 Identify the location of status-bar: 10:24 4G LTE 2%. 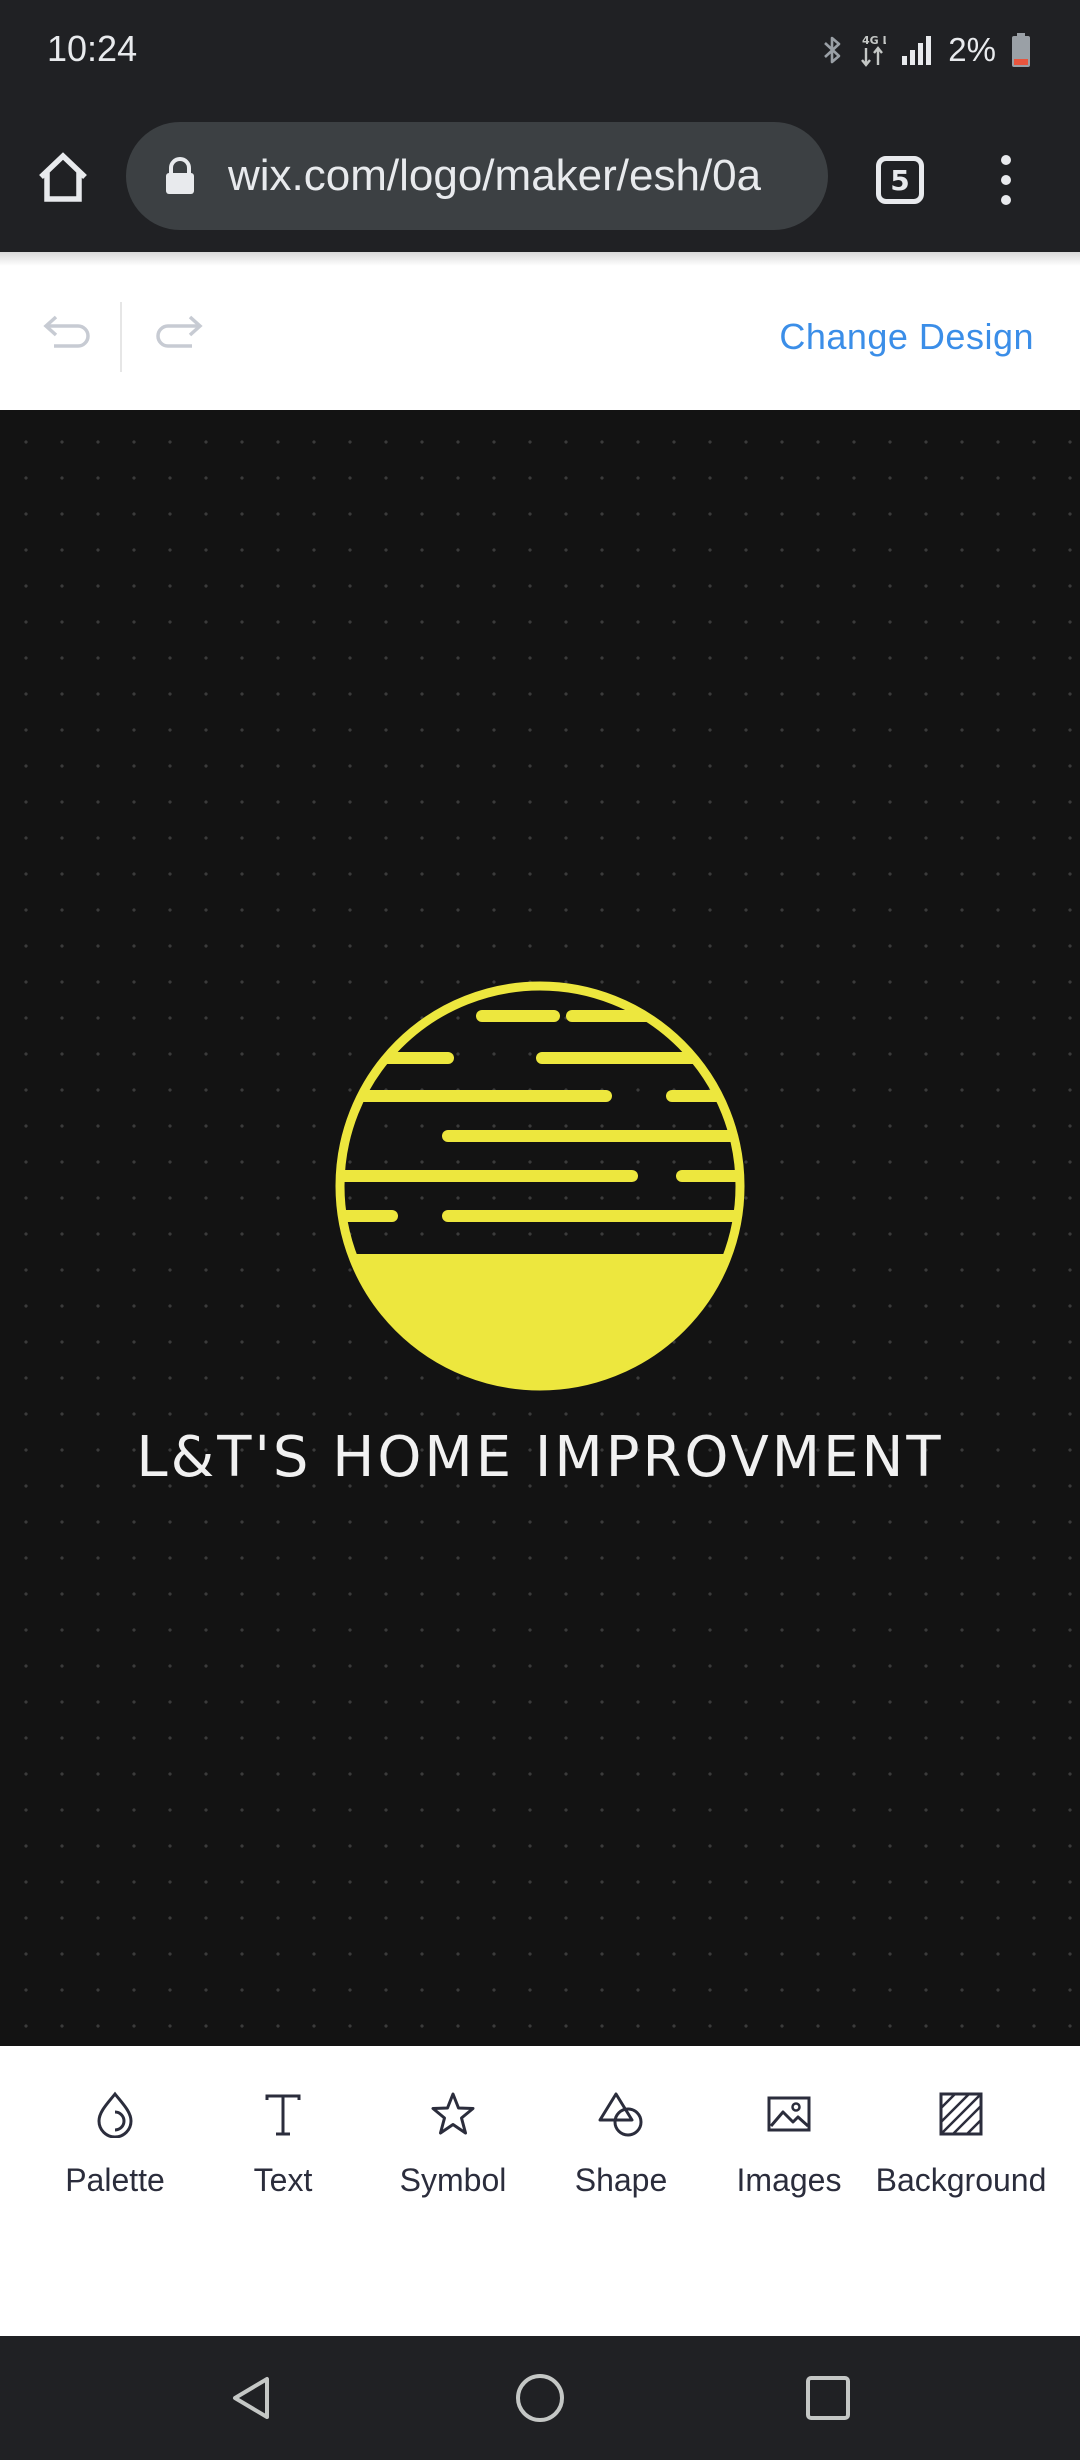
(540, 52).